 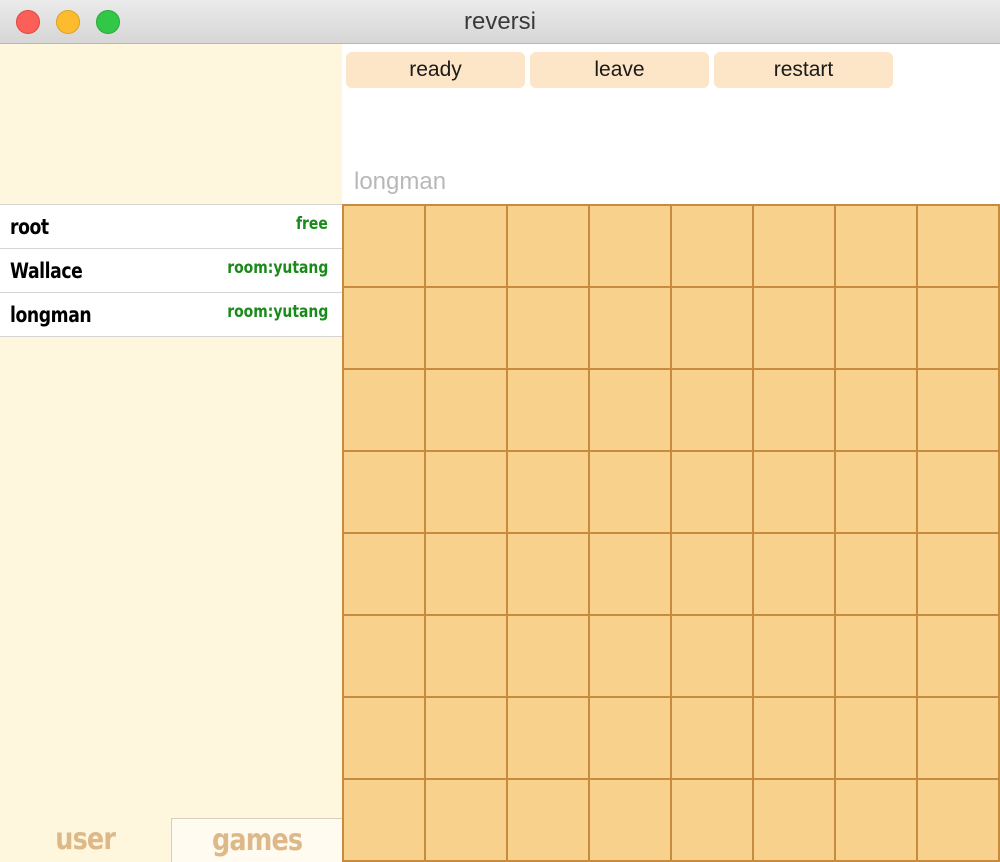 I want to click on user-status: free, so click(x=312, y=224).